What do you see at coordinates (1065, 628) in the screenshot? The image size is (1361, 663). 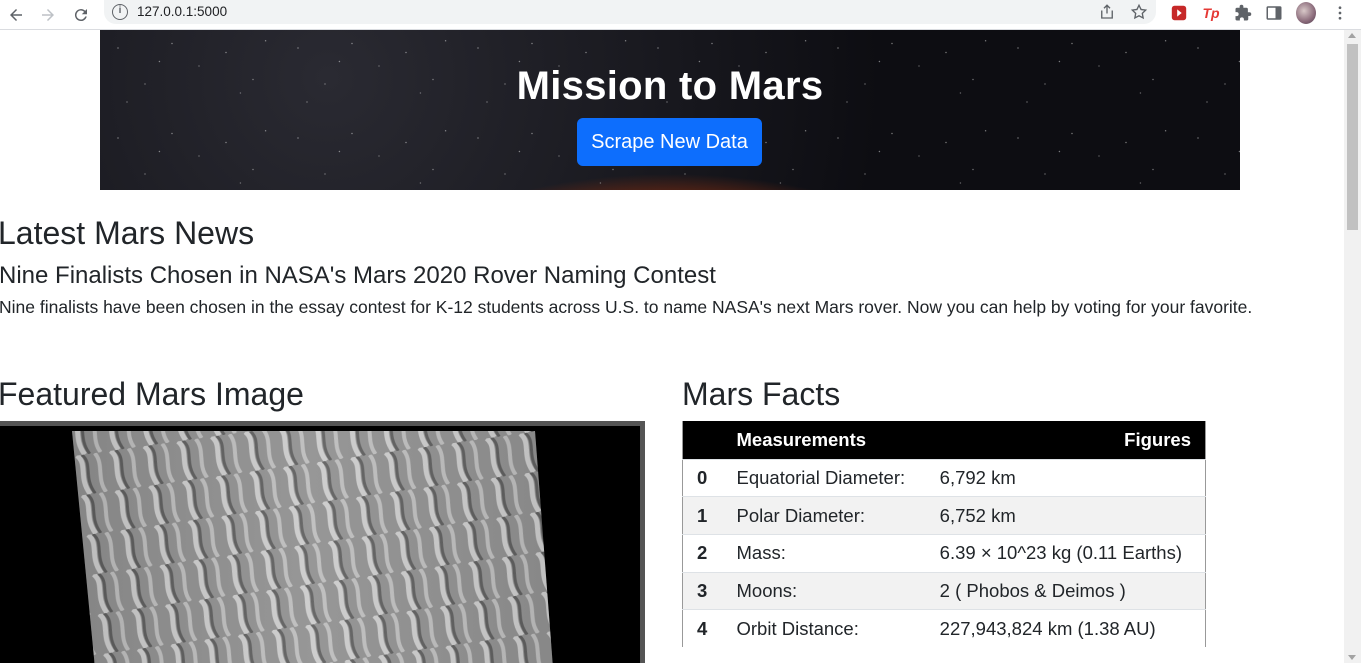 I see `row-figure: 227,943,824 km (1.38 AU)` at bounding box center [1065, 628].